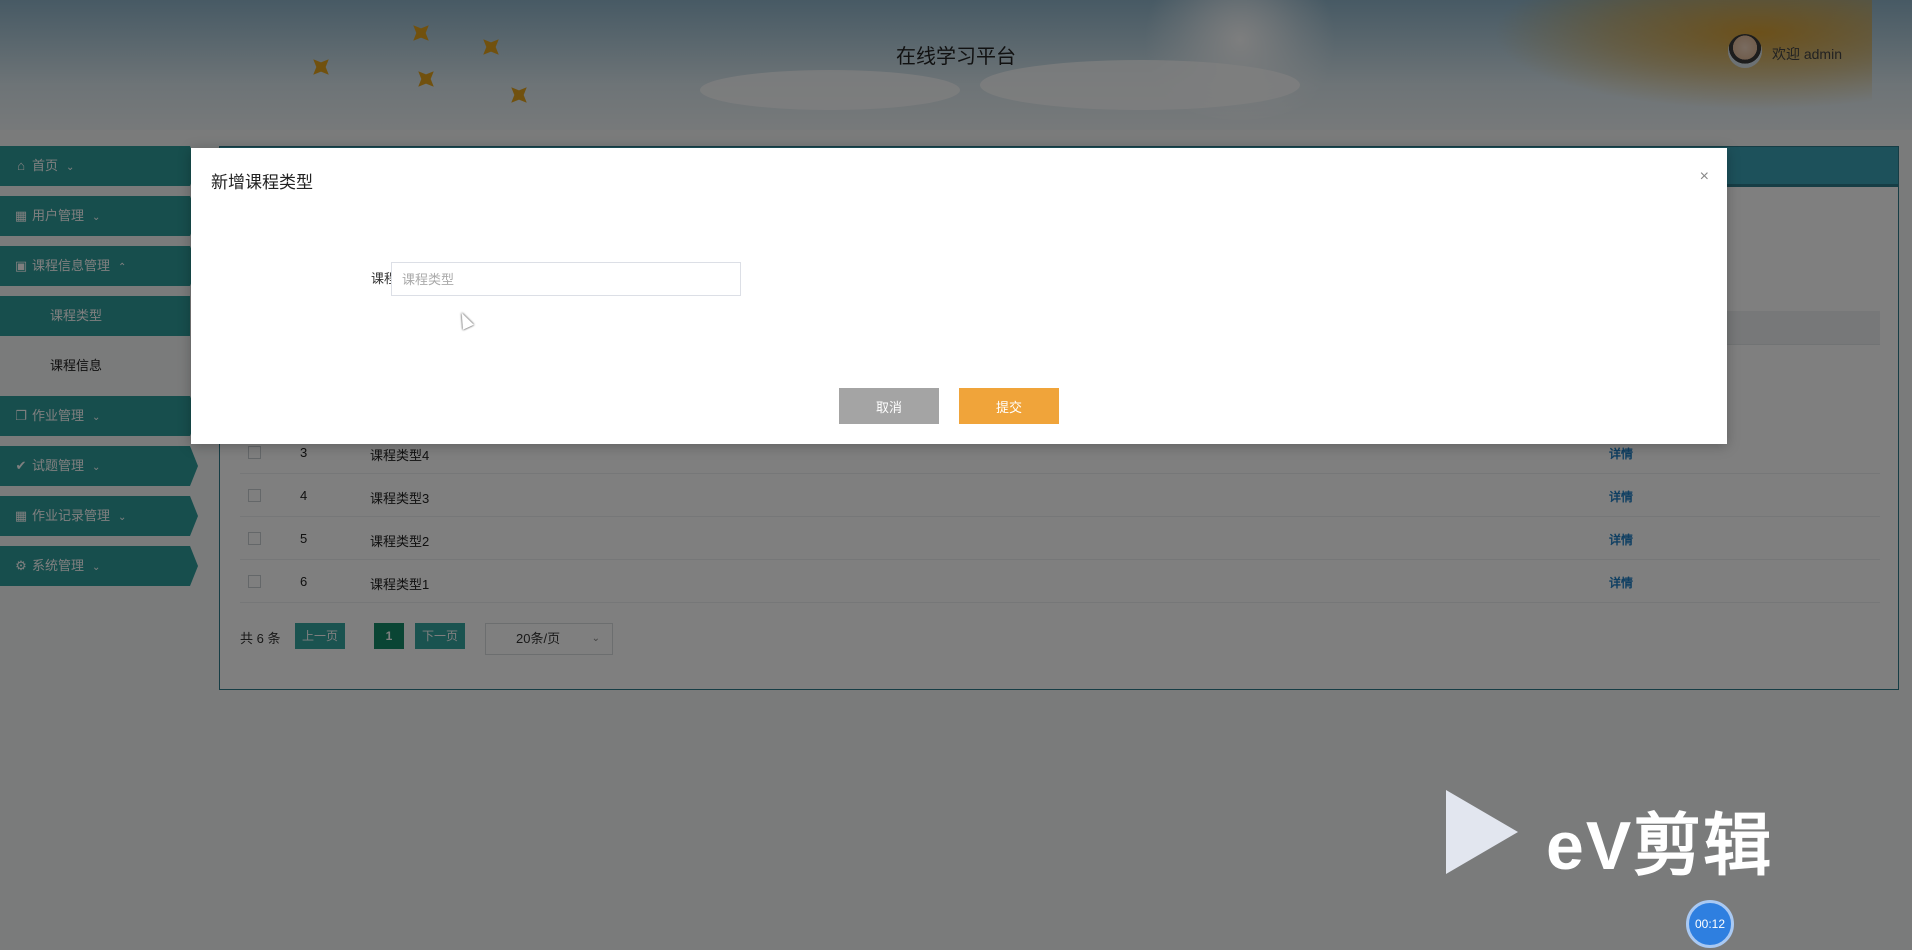 The height and width of the screenshot is (950, 1912). Describe the element at coordinates (1660, 846) in the screenshot. I see `watermark-brand: eV剪辑` at that location.